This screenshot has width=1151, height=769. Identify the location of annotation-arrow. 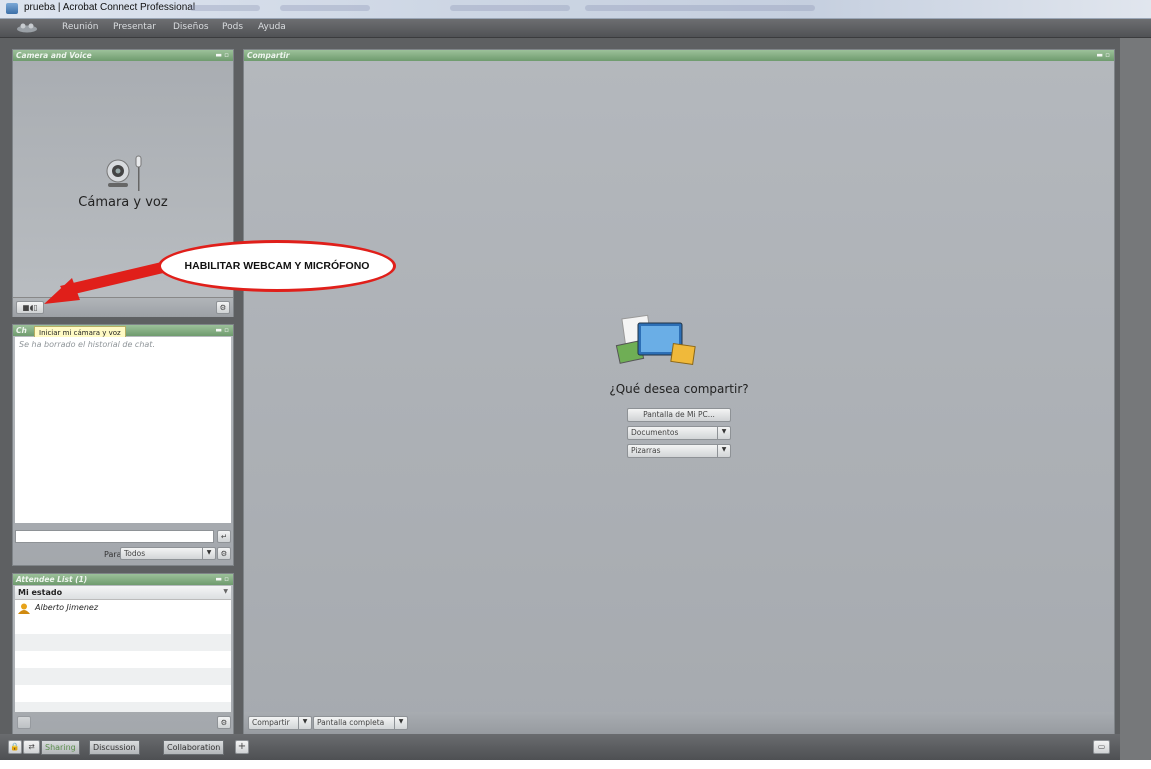
(110, 282).